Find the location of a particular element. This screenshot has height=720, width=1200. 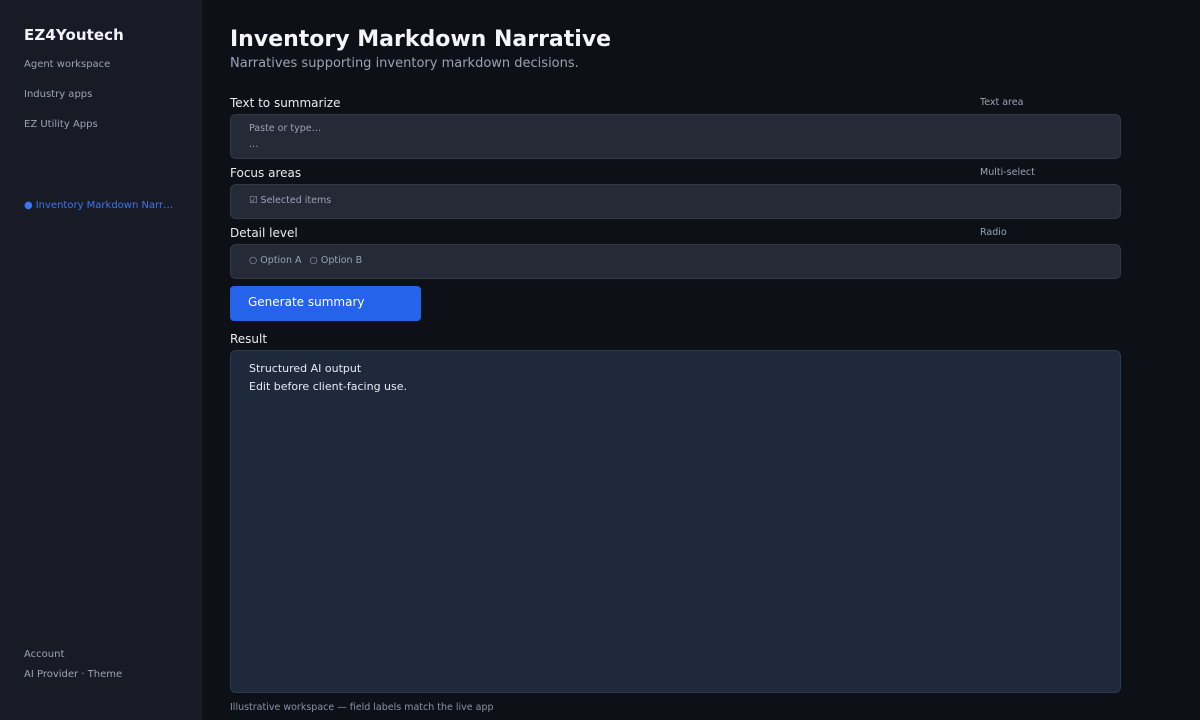

sidebar-item-agent-workspace: Agent workspace is located at coordinates (67, 64).